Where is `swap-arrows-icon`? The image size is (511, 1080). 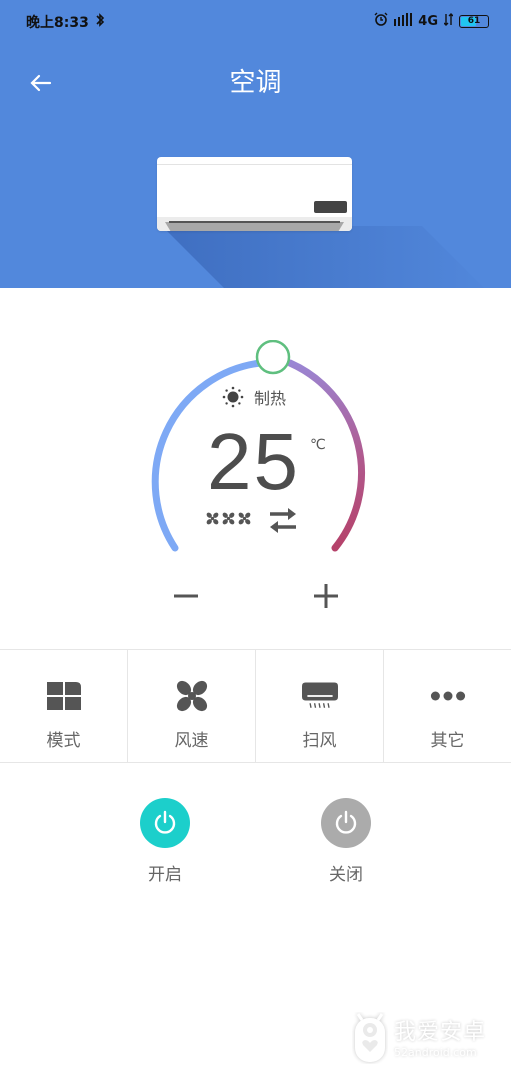 swap-arrows-icon is located at coordinates (283, 520).